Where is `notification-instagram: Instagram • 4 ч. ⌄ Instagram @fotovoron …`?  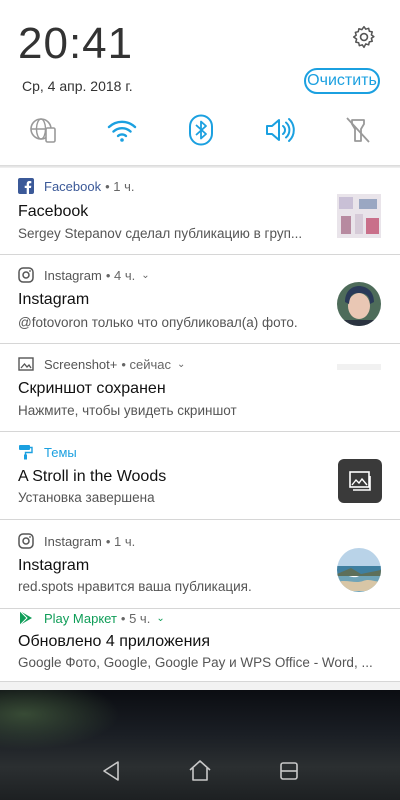 notification-instagram: Instagram • 4 ч. ⌄ Instagram @fotovoron … is located at coordinates (200, 299).